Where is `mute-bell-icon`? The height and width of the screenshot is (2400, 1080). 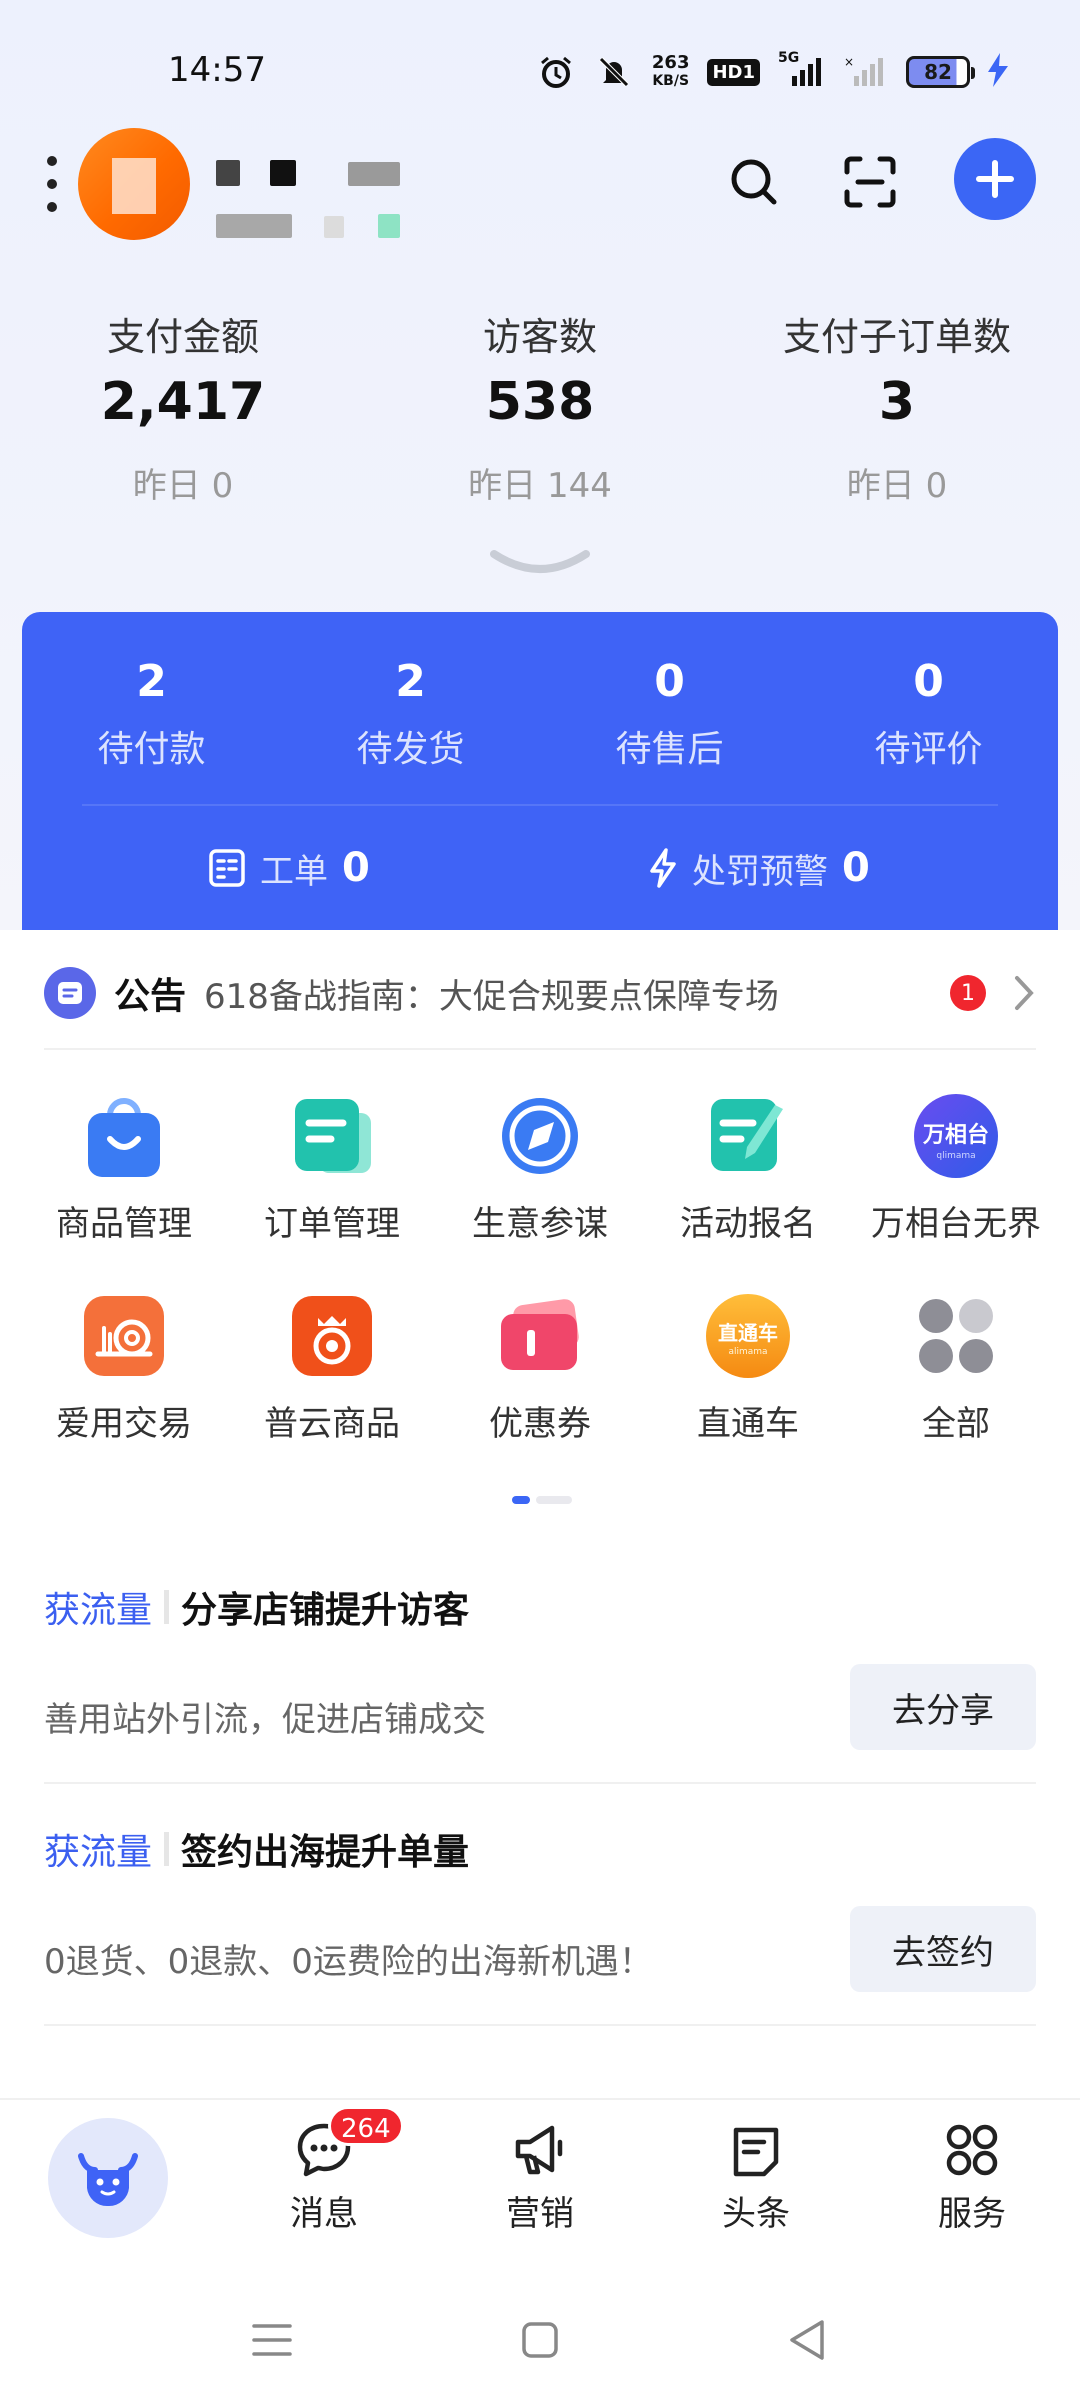 mute-bell-icon is located at coordinates (614, 72).